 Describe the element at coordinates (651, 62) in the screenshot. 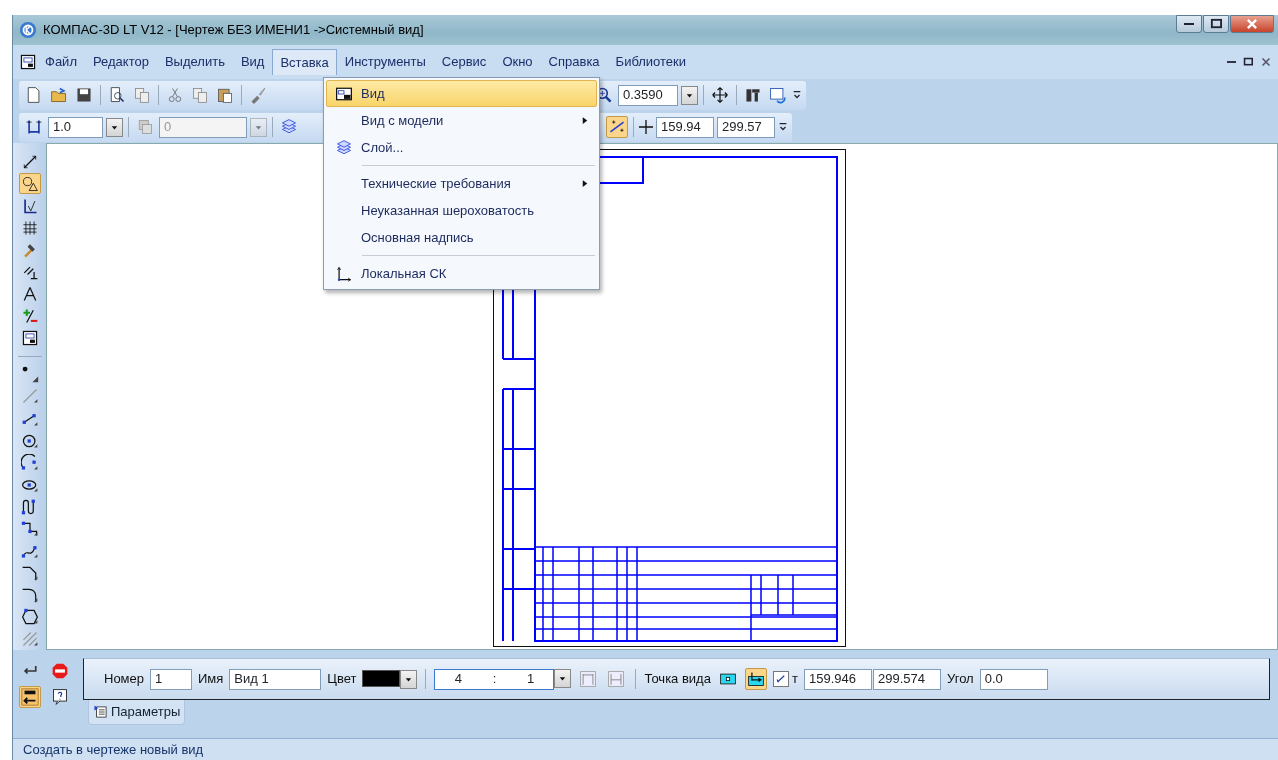

I see `menu-item: Библиотеки` at that location.